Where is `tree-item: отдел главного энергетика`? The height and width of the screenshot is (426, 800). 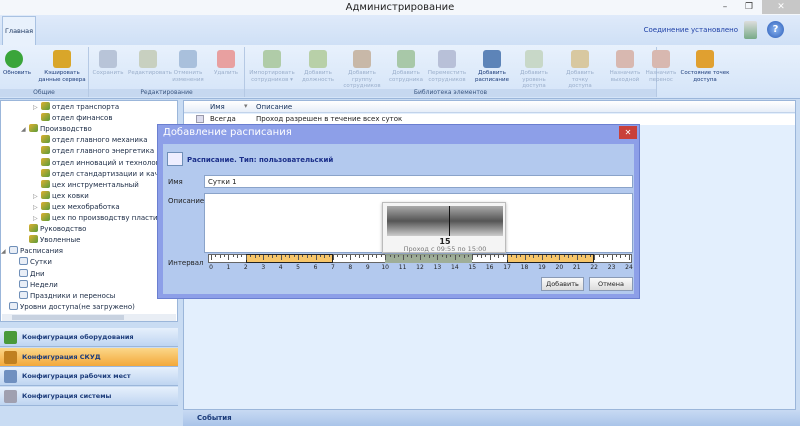 tree-item: отдел главного энергетика is located at coordinates (97, 151).